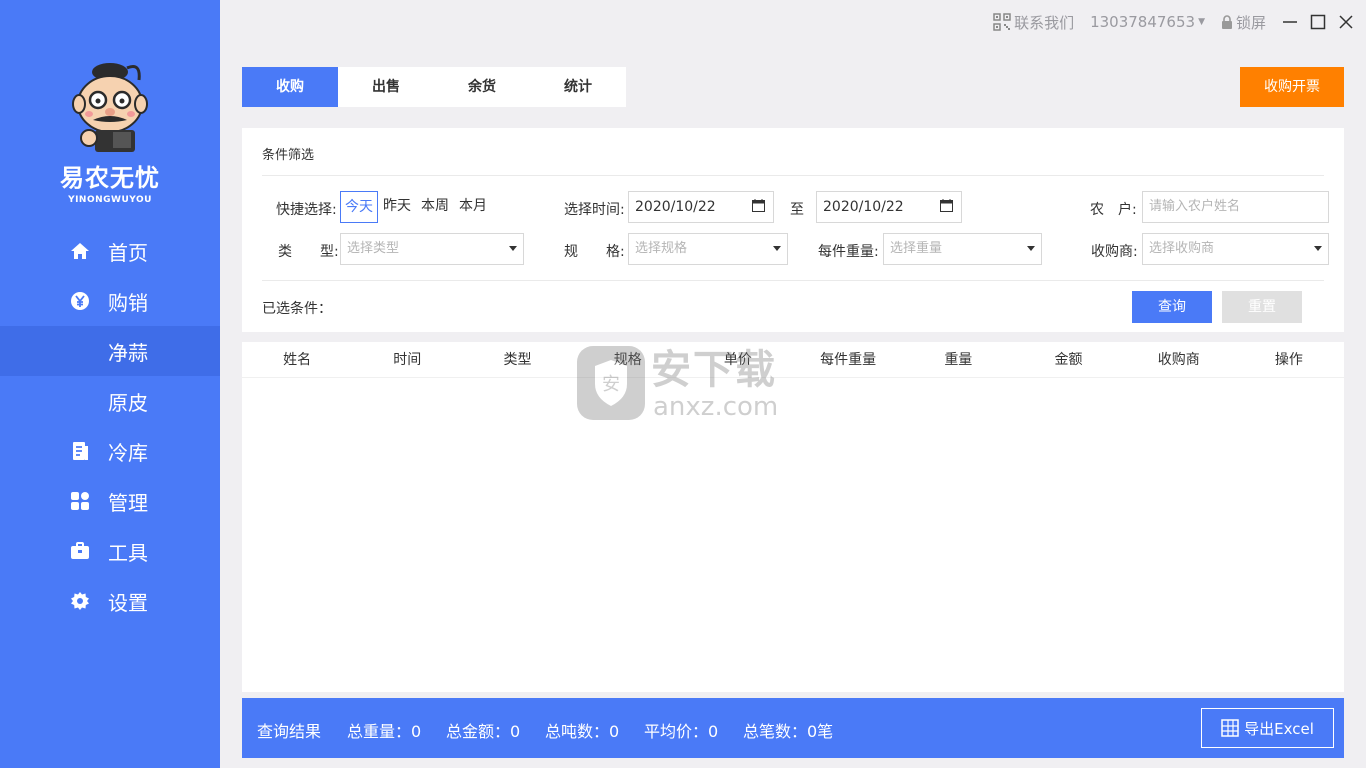  Describe the element at coordinates (359, 207) in the screenshot. I see `quick-today: 今天` at that location.